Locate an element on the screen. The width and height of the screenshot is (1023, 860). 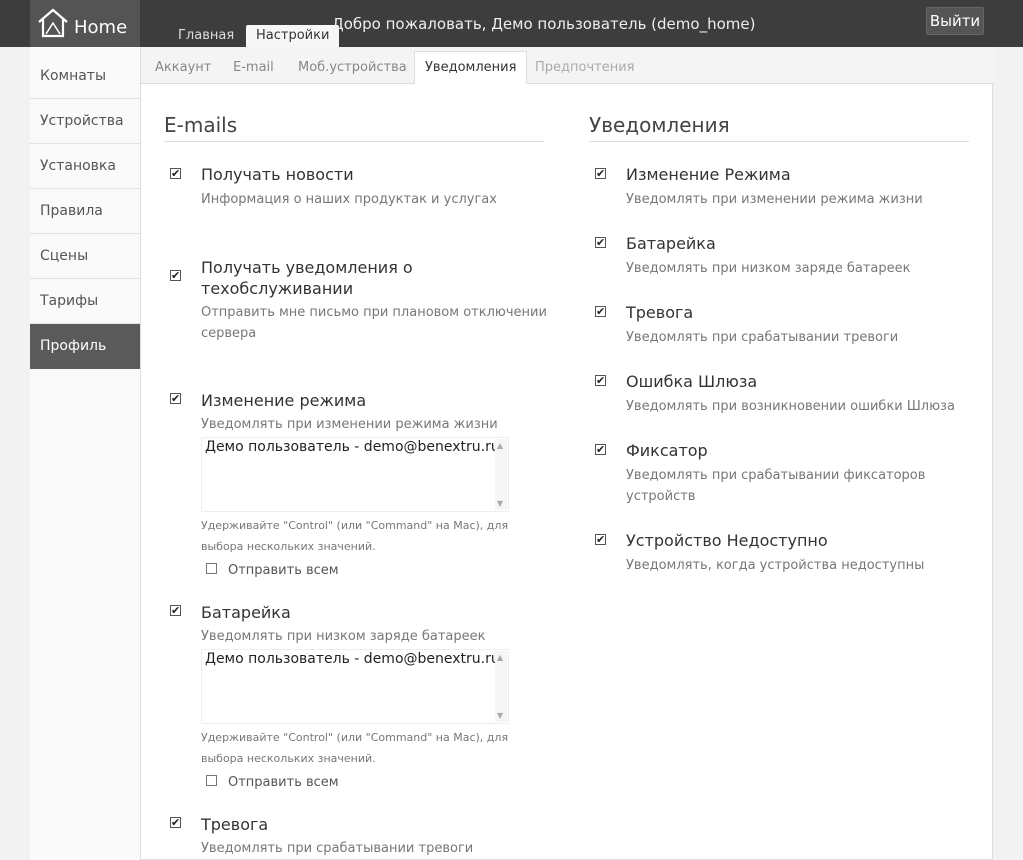
logo: Home is located at coordinates (85, 23).